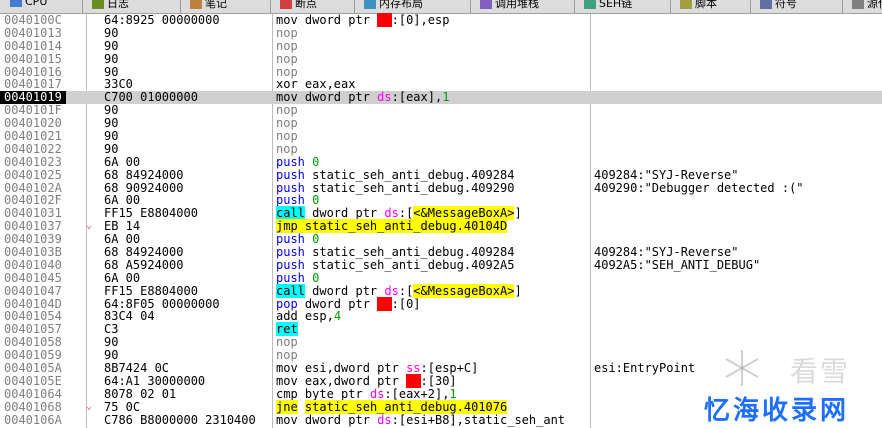 Image resolution: width=882 pixels, height=428 pixels. Describe the element at coordinates (865, 6) in the screenshot. I see `tab-source: 源代码` at that location.